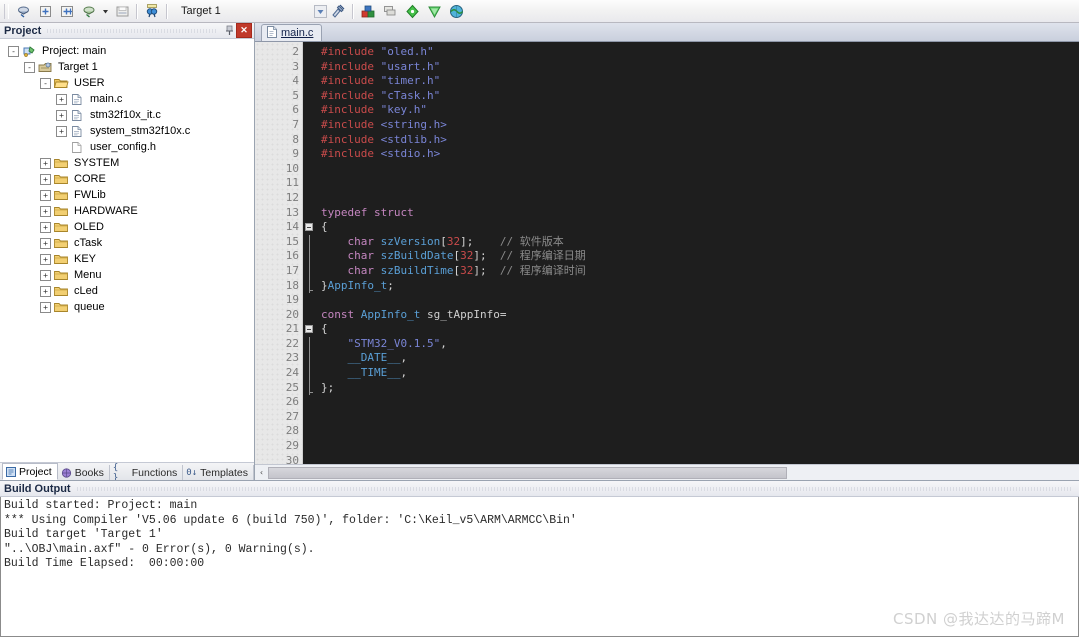 The width and height of the screenshot is (1079, 637). Describe the element at coordinates (127, 115) in the screenshot. I see `tree-item-stm32f10x-it-c: + stm32f10x_it.c` at that location.